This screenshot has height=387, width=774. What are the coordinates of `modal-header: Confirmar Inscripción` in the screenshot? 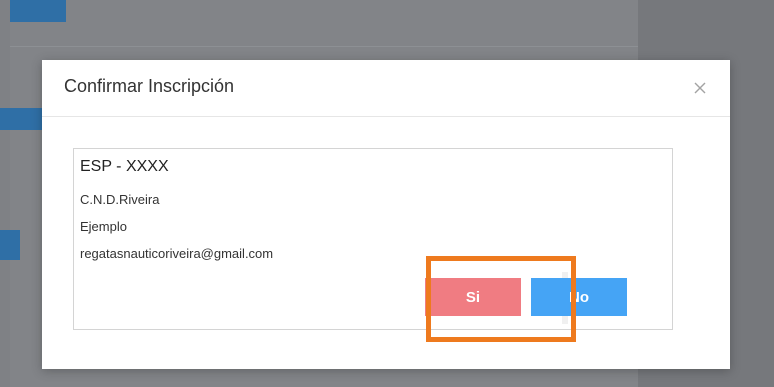 It's located at (386, 88).